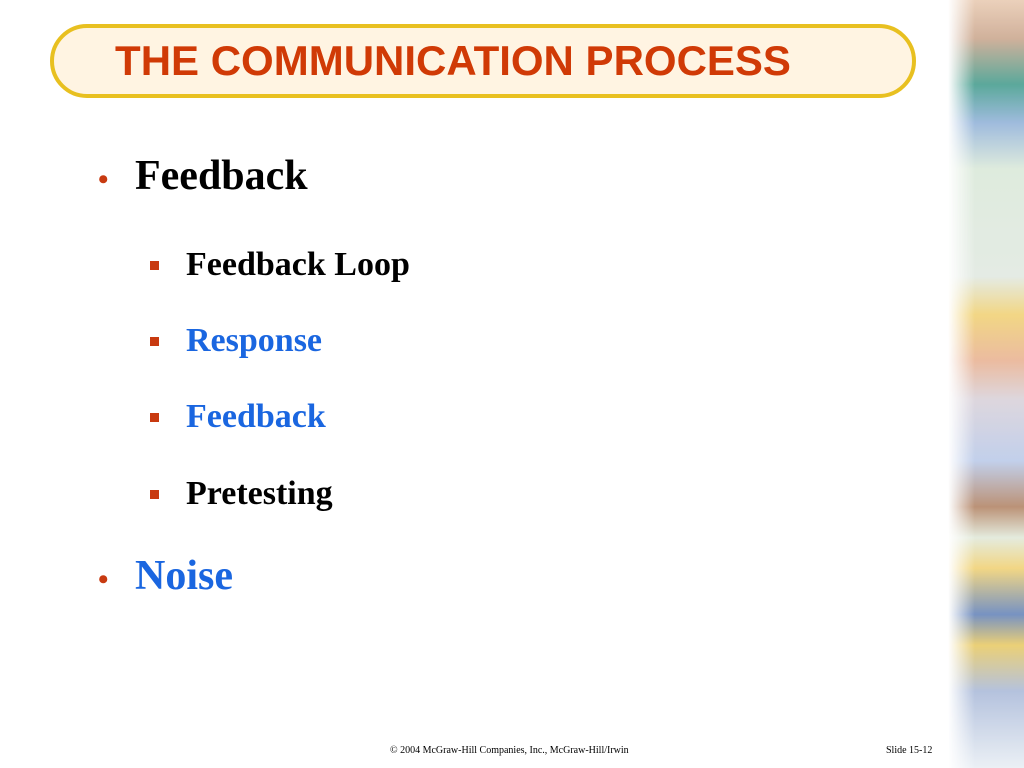 The height and width of the screenshot is (768, 1024). Describe the element at coordinates (254, 340) in the screenshot. I see `sub-bullet-text: Response` at that location.